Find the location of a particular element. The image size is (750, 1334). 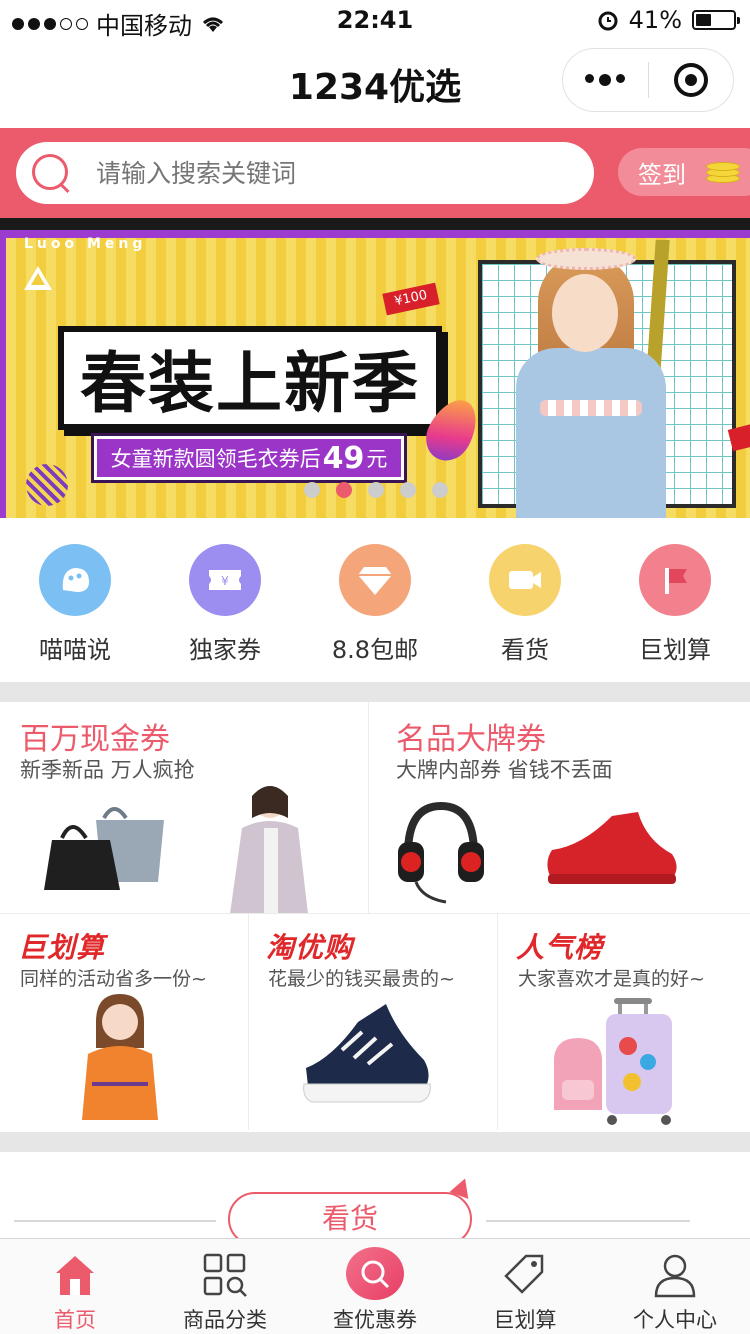

alarm-icon is located at coordinates (608, 21).